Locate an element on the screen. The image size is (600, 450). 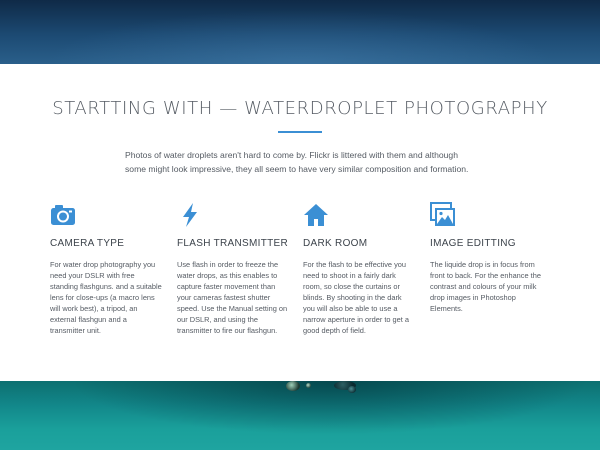
home-icon is located at coordinates (316, 215).